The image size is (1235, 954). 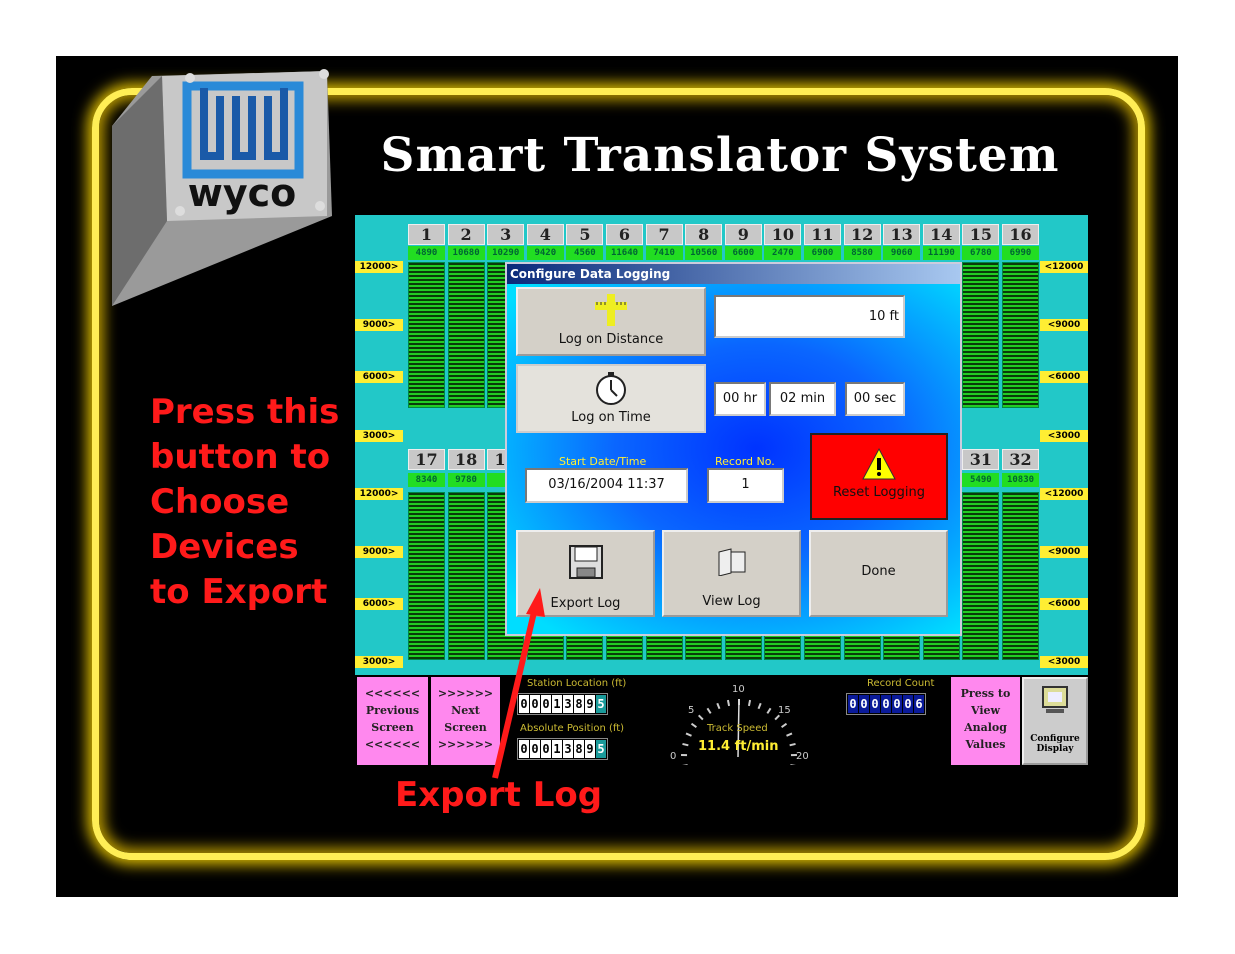 What do you see at coordinates (499, 795) in the screenshot?
I see `export-log-annotation: Export Log` at bounding box center [499, 795].